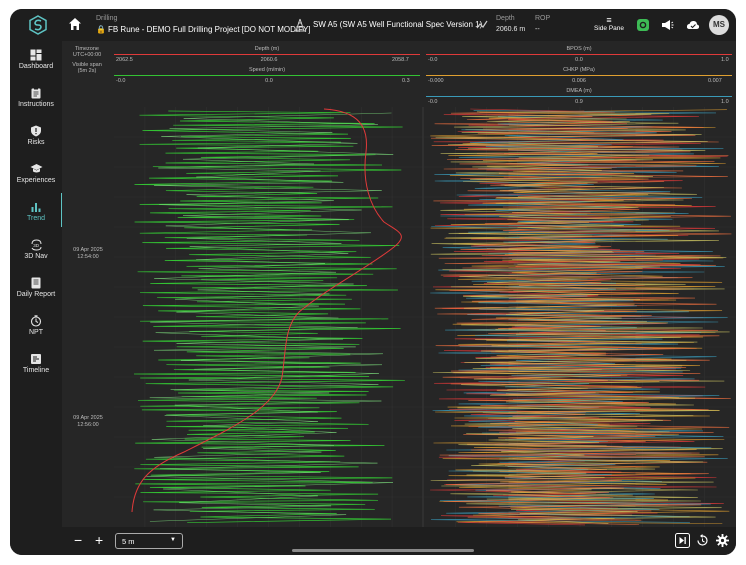 Image resolution: width=746 pixels, height=565 pixels. I want to click on drag-handle, so click(383, 550).